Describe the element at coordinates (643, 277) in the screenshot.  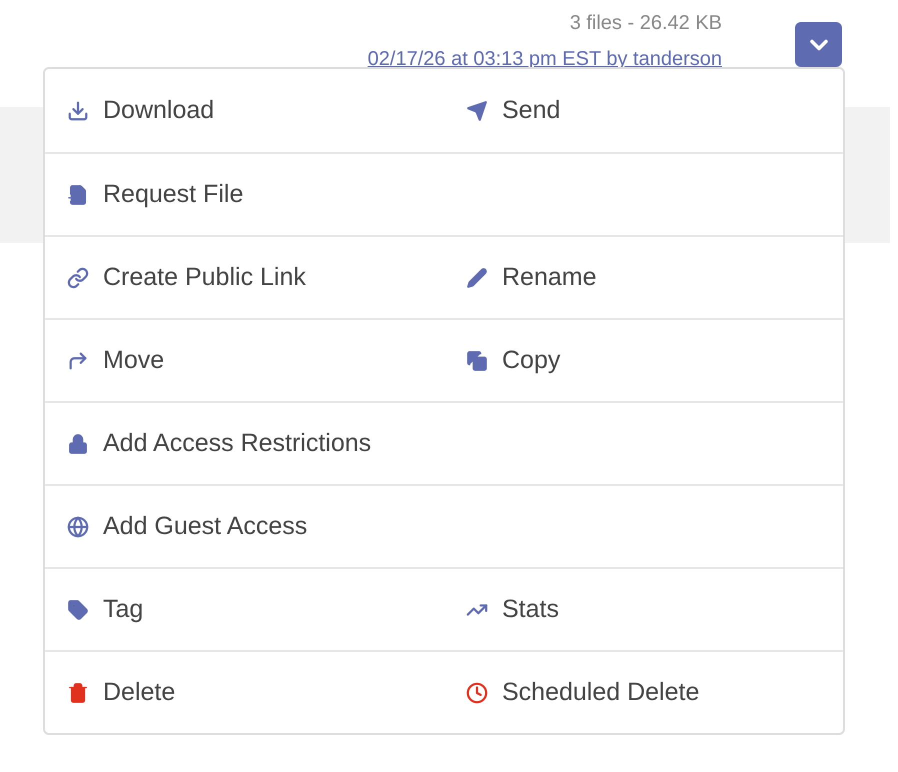
I see `menu-item: Rename` at that location.